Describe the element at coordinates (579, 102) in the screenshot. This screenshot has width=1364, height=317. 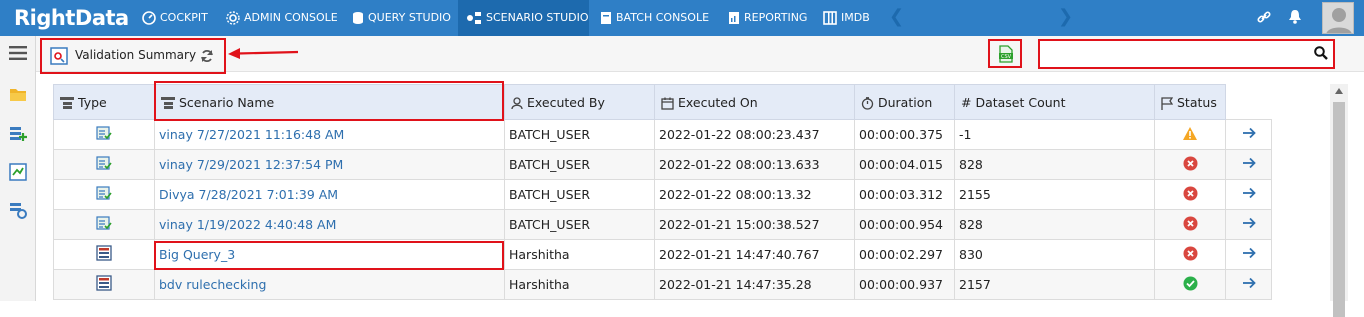
I see `column-executed-by: Executed By` at that location.